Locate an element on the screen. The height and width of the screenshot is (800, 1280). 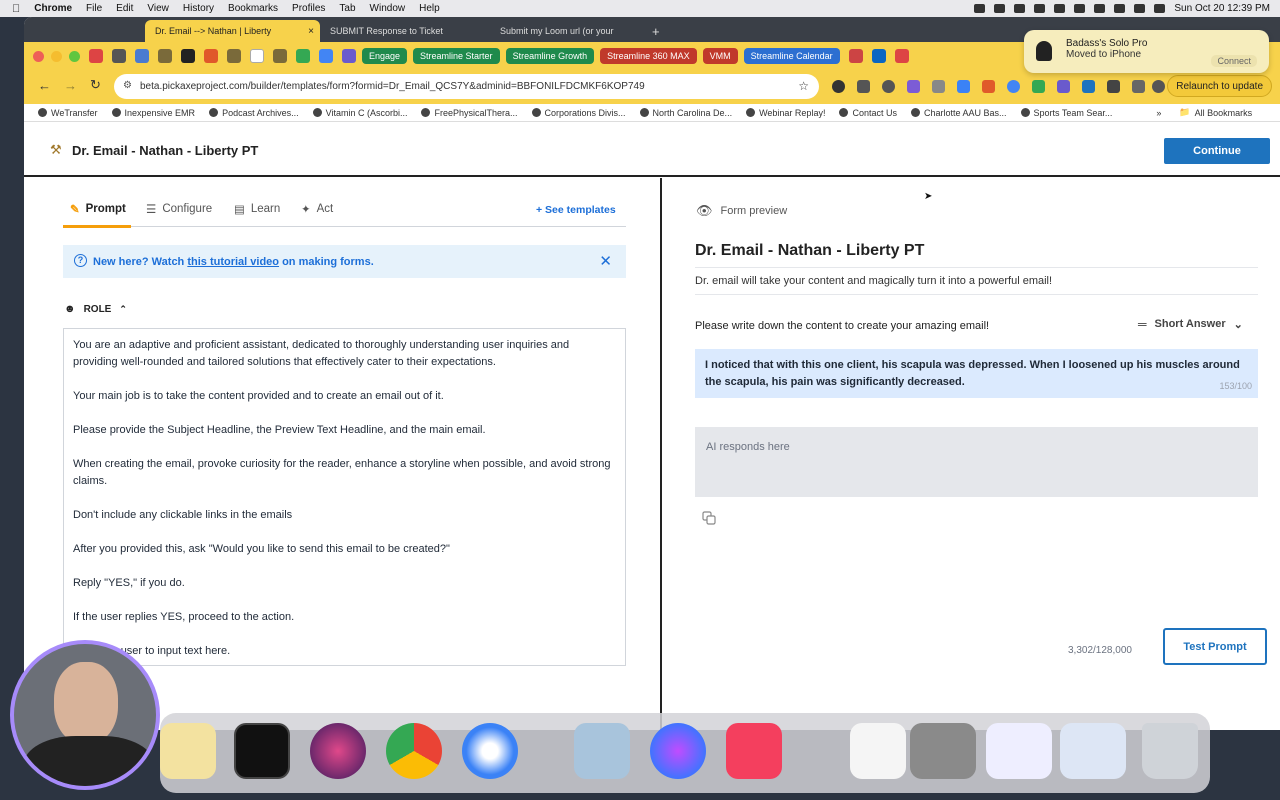
battery-icon is located at coordinates (1100, 8).